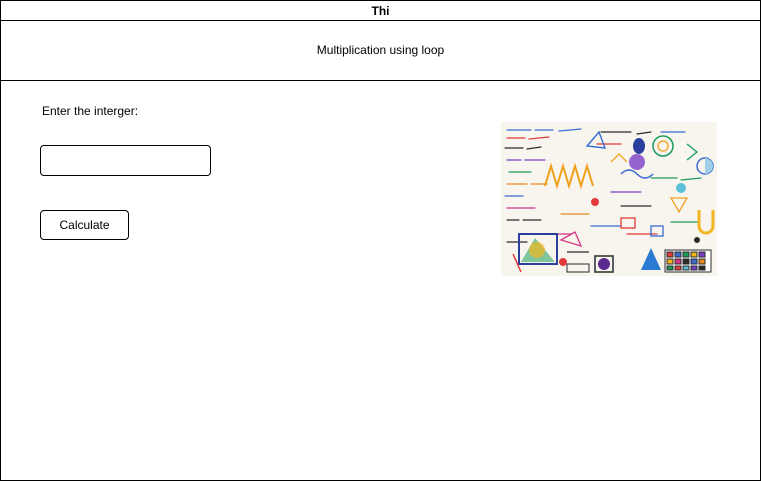  What do you see at coordinates (380, 11) in the screenshot?
I see `window-title: Thi` at bounding box center [380, 11].